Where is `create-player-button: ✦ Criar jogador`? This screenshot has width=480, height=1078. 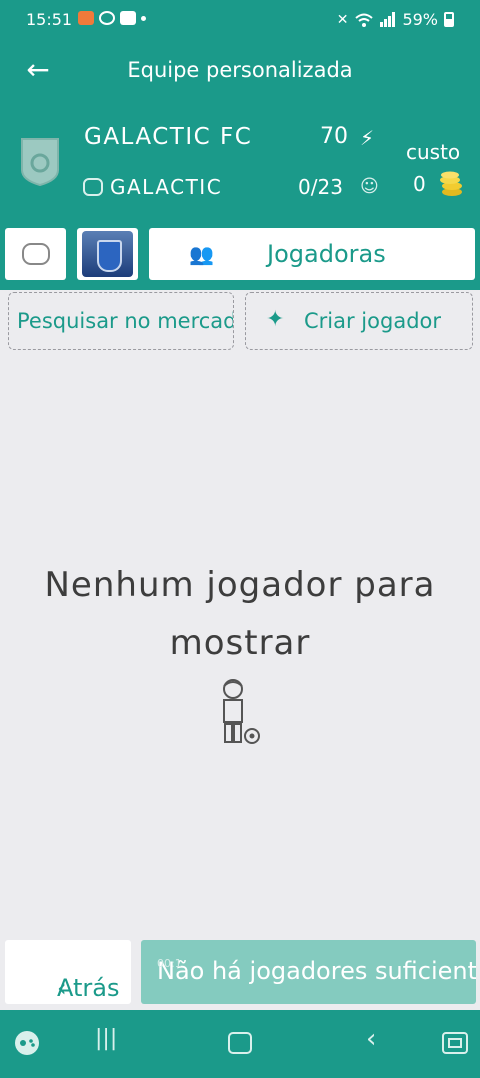 create-player-button: ✦ Criar jogador is located at coordinates (359, 321).